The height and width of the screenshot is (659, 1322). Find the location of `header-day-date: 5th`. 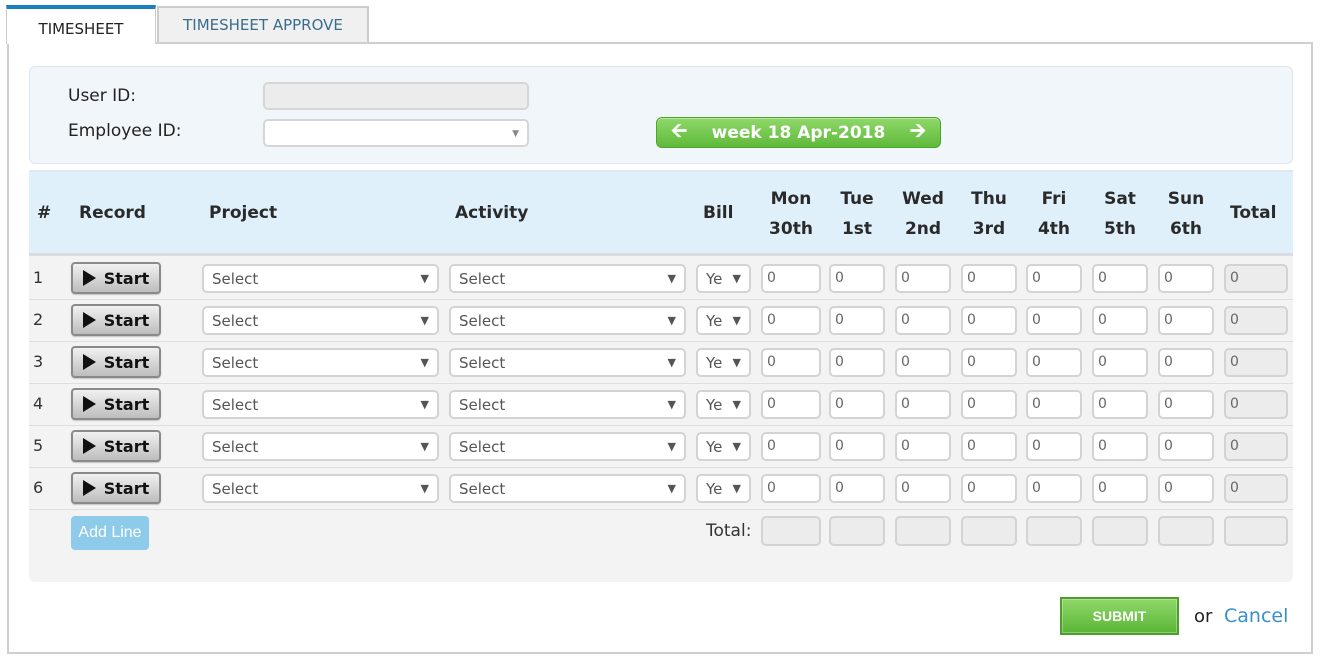

header-day-date: 5th is located at coordinates (1120, 229).